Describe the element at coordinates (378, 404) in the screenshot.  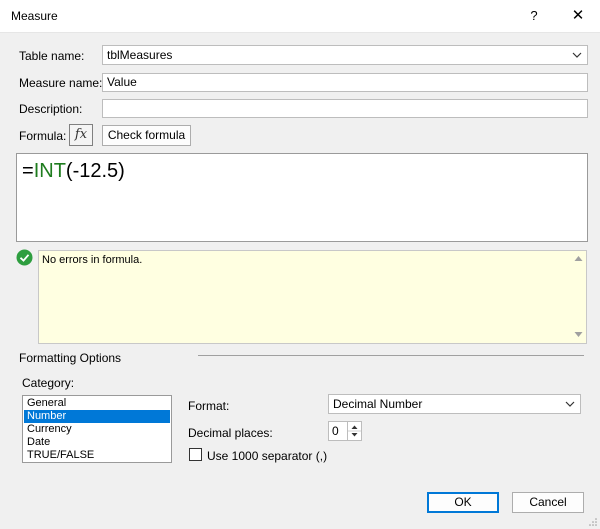
I see `format-value: Decimal Number` at that location.